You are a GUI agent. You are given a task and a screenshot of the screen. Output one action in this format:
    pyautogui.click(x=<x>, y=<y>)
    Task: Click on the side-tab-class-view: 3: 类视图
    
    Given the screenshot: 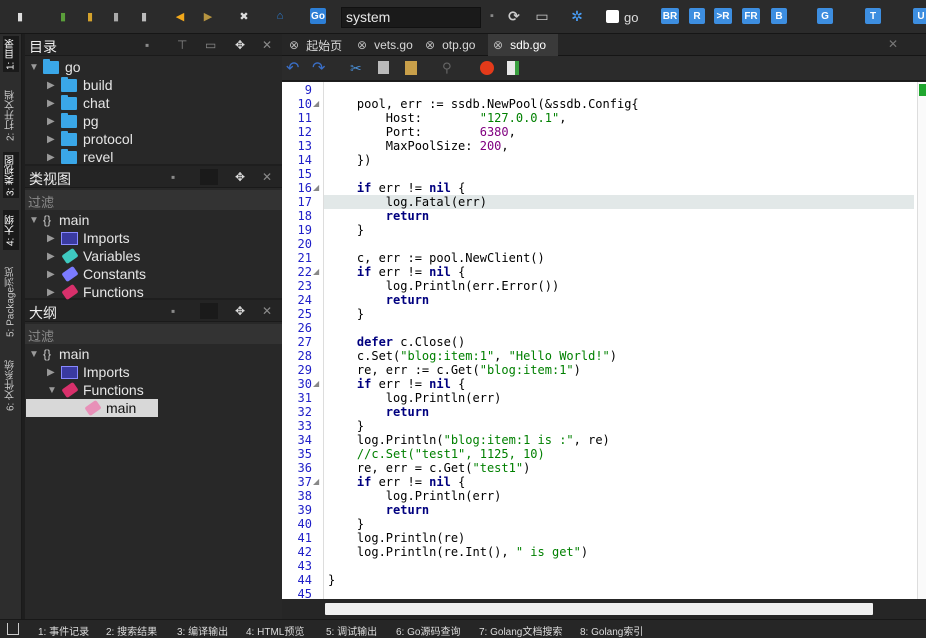 What is the action you would take?
    pyautogui.click(x=11, y=175)
    